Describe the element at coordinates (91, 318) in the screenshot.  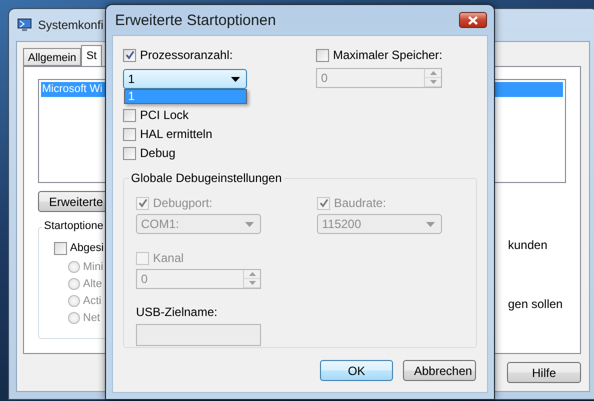
I see `radio-label: Net` at that location.